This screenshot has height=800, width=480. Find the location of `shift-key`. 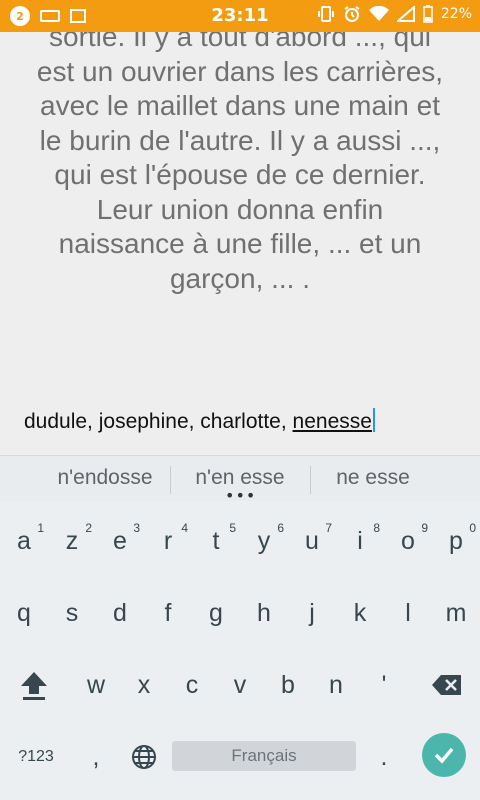

shift-key is located at coordinates (34, 685).